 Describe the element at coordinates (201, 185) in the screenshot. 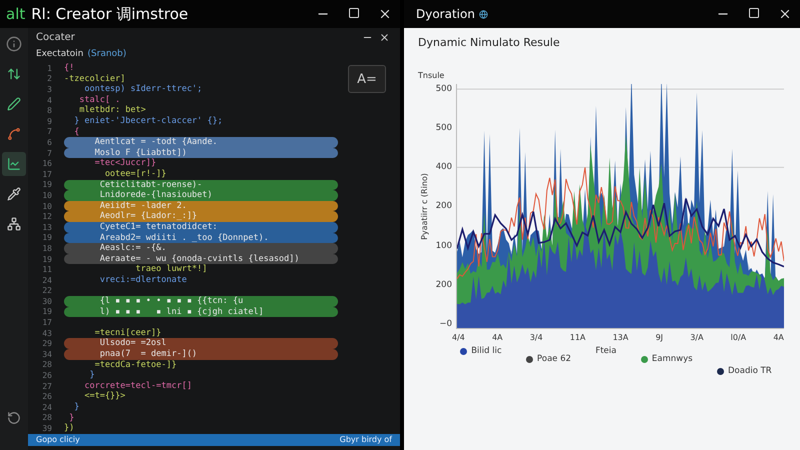

I see `code-line: Ceticlitabt-roense)-` at that location.